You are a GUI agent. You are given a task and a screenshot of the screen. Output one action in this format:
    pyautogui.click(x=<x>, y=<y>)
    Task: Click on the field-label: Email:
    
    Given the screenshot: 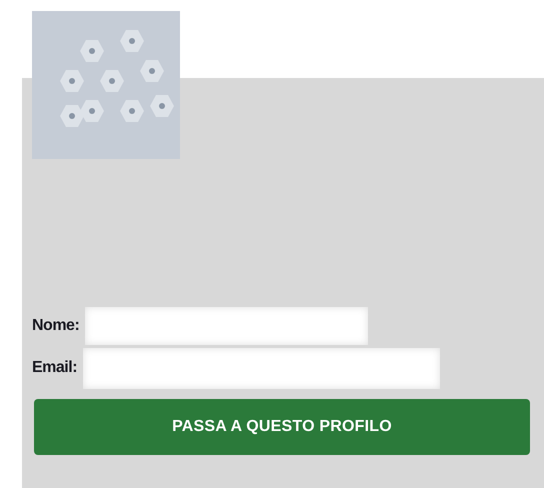 What is the action you would take?
    pyautogui.click(x=55, y=368)
    